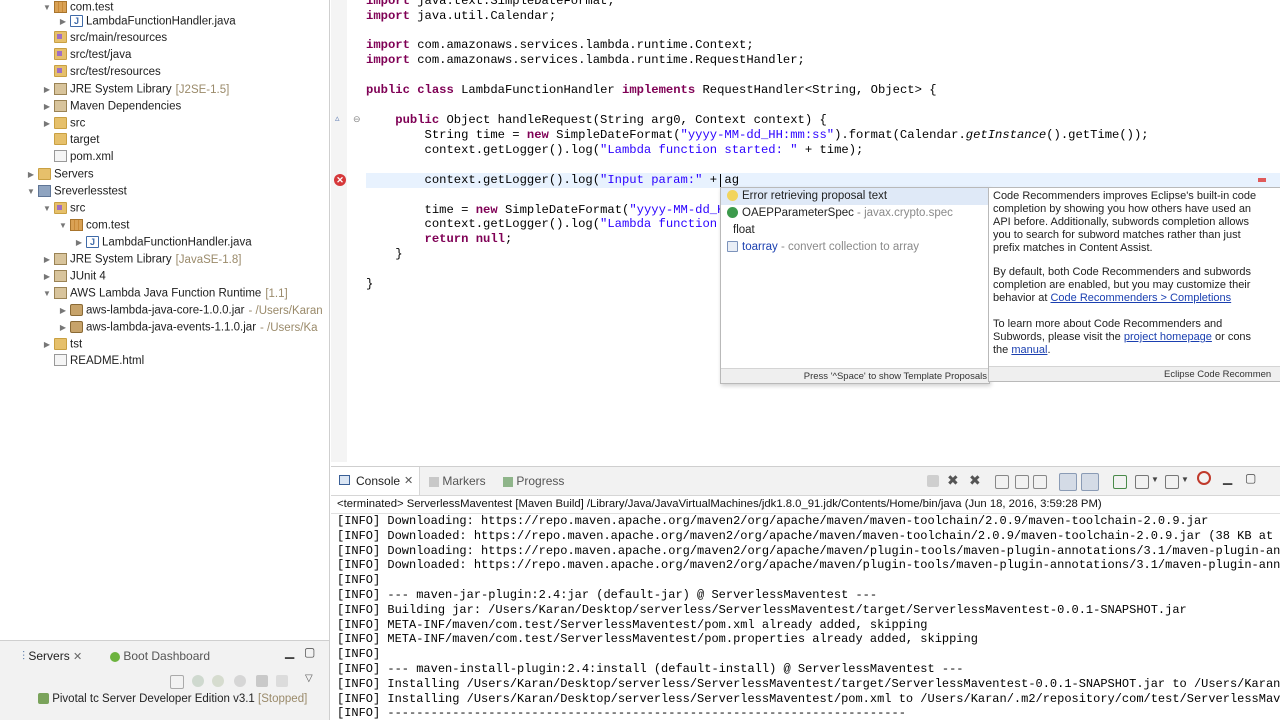  Describe the element at coordinates (218, 681) in the screenshot. I see `start-icon` at that location.